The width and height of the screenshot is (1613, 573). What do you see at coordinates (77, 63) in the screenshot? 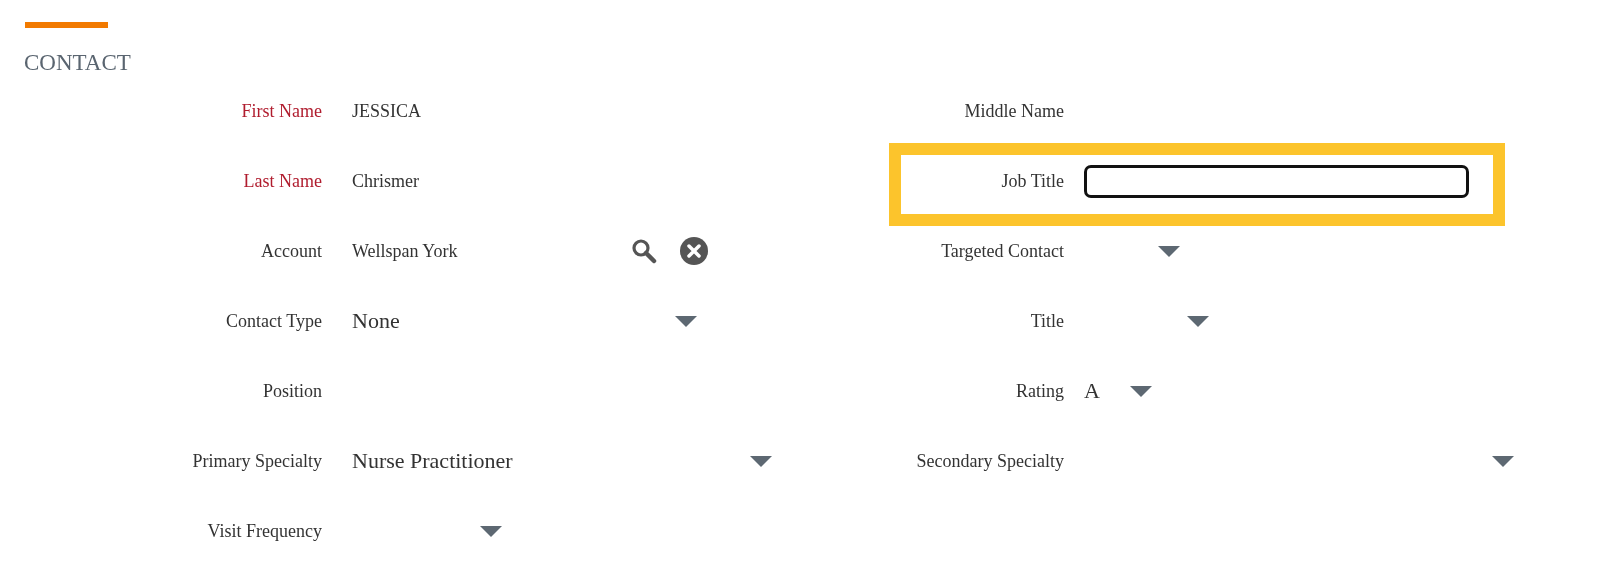
I see `section-heading: CONTACT` at bounding box center [77, 63].